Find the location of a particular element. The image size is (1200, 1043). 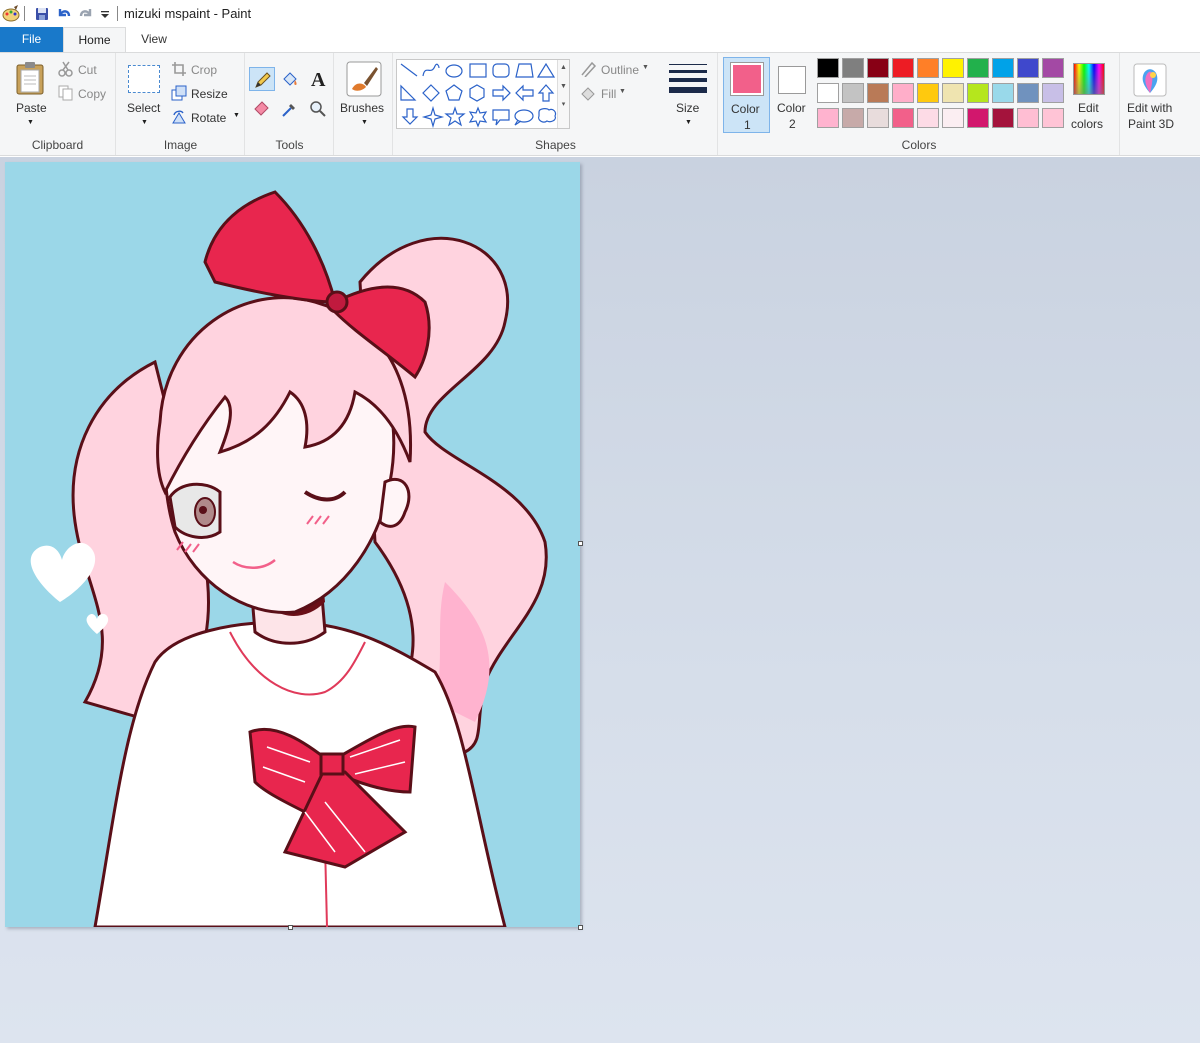

select-button: Select ▼ is located at coordinates (144, 93).